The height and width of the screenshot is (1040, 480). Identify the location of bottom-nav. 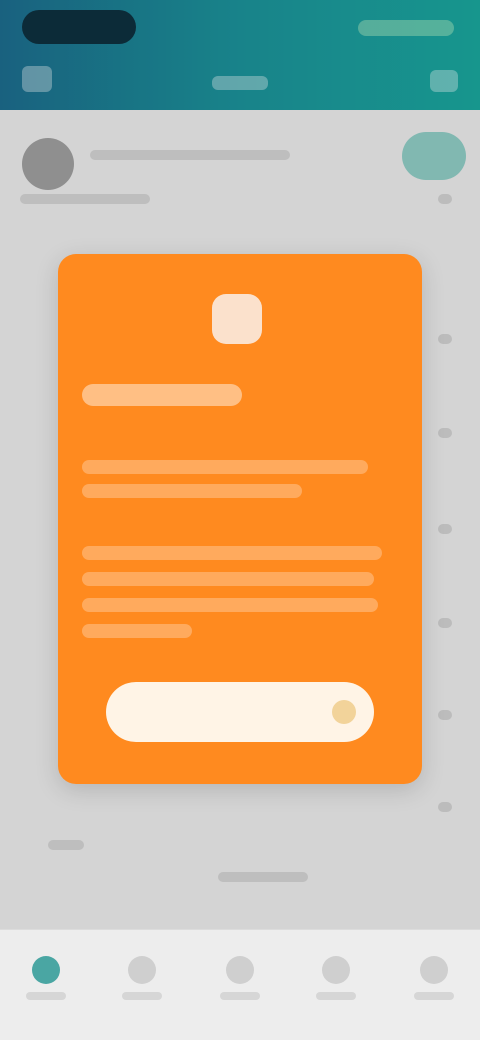
(240, 984).